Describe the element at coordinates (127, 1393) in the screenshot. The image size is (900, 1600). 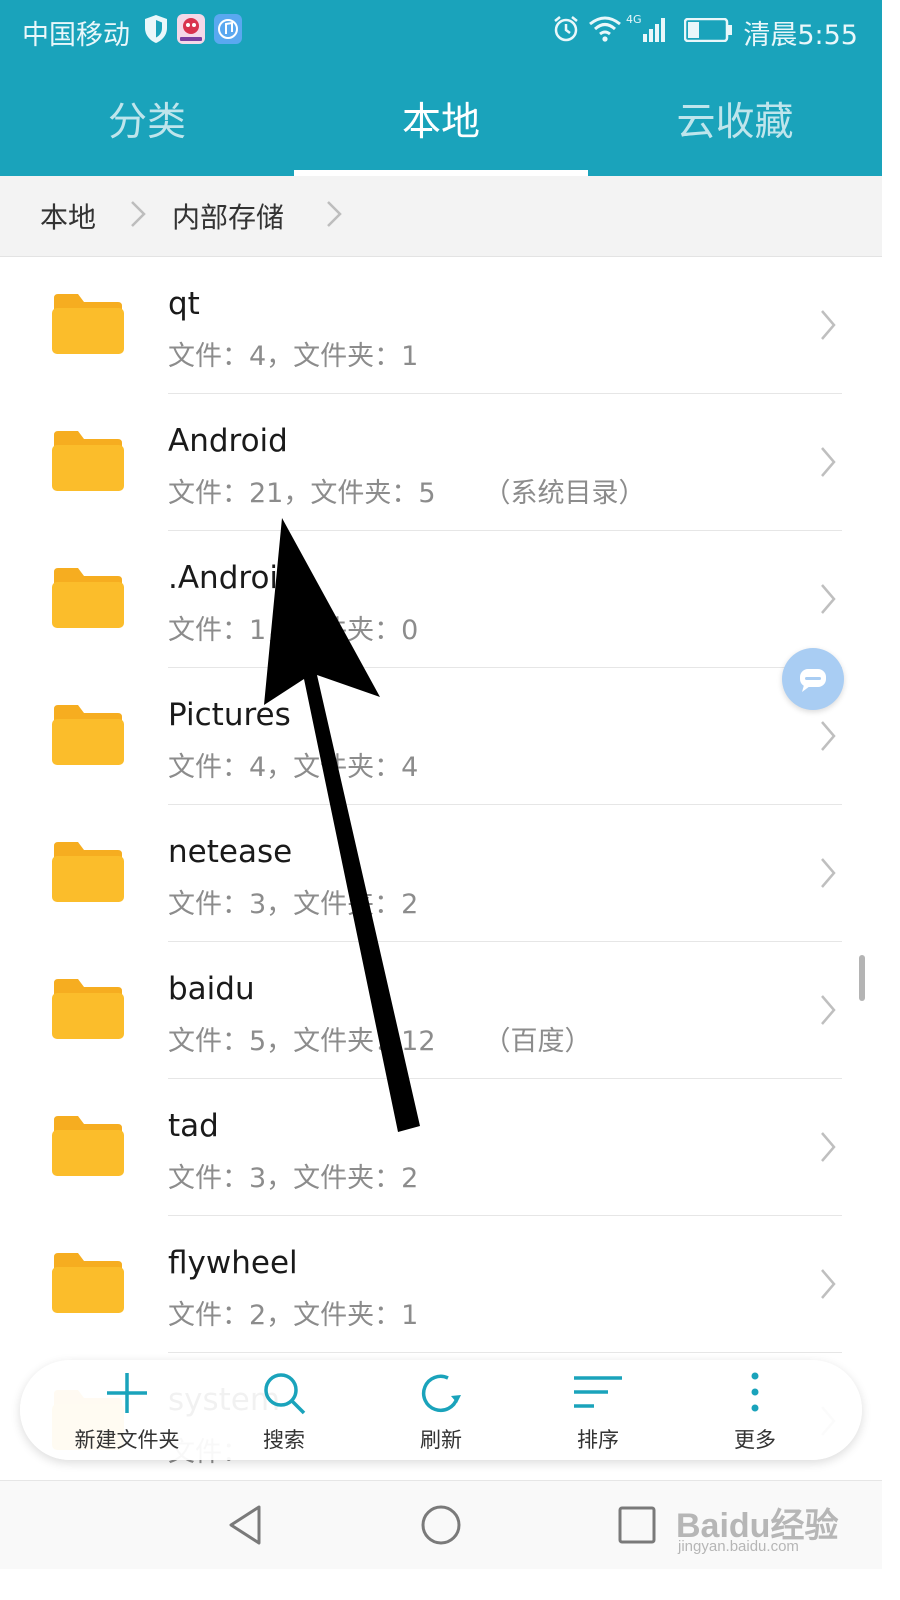
I see `plus-icon` at that location.